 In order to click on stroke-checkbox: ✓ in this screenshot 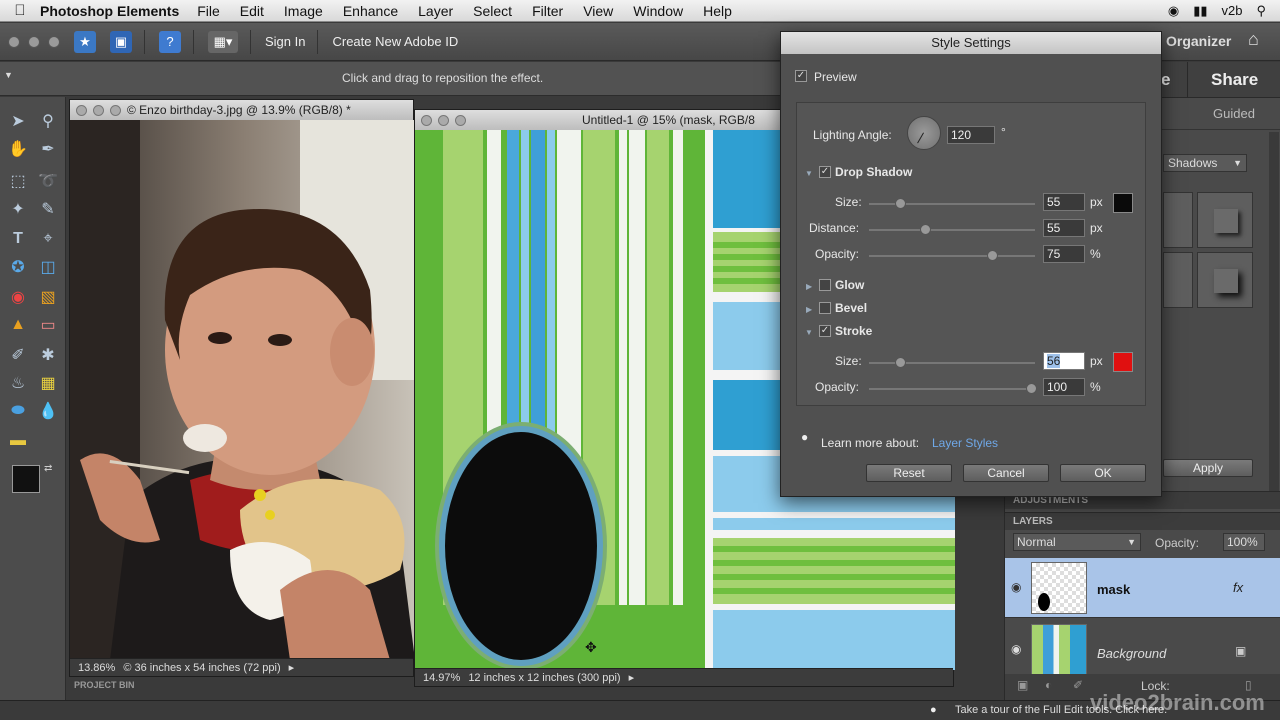, I will do `click(825, 331)`.